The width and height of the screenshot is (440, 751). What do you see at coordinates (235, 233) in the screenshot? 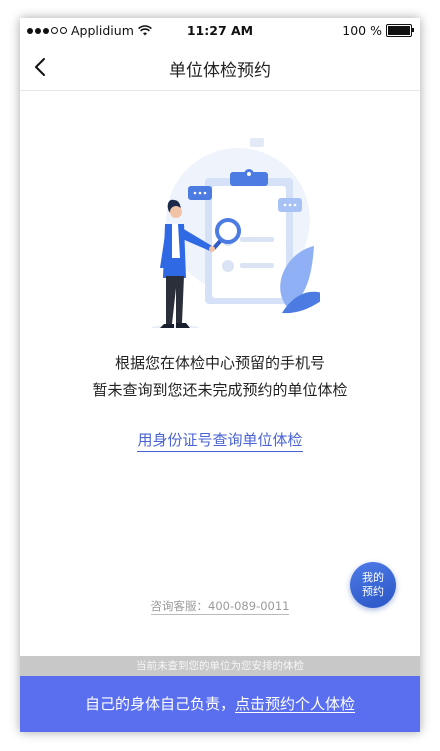
I see `empty-state-illustration` at bounding box center [235, 233].